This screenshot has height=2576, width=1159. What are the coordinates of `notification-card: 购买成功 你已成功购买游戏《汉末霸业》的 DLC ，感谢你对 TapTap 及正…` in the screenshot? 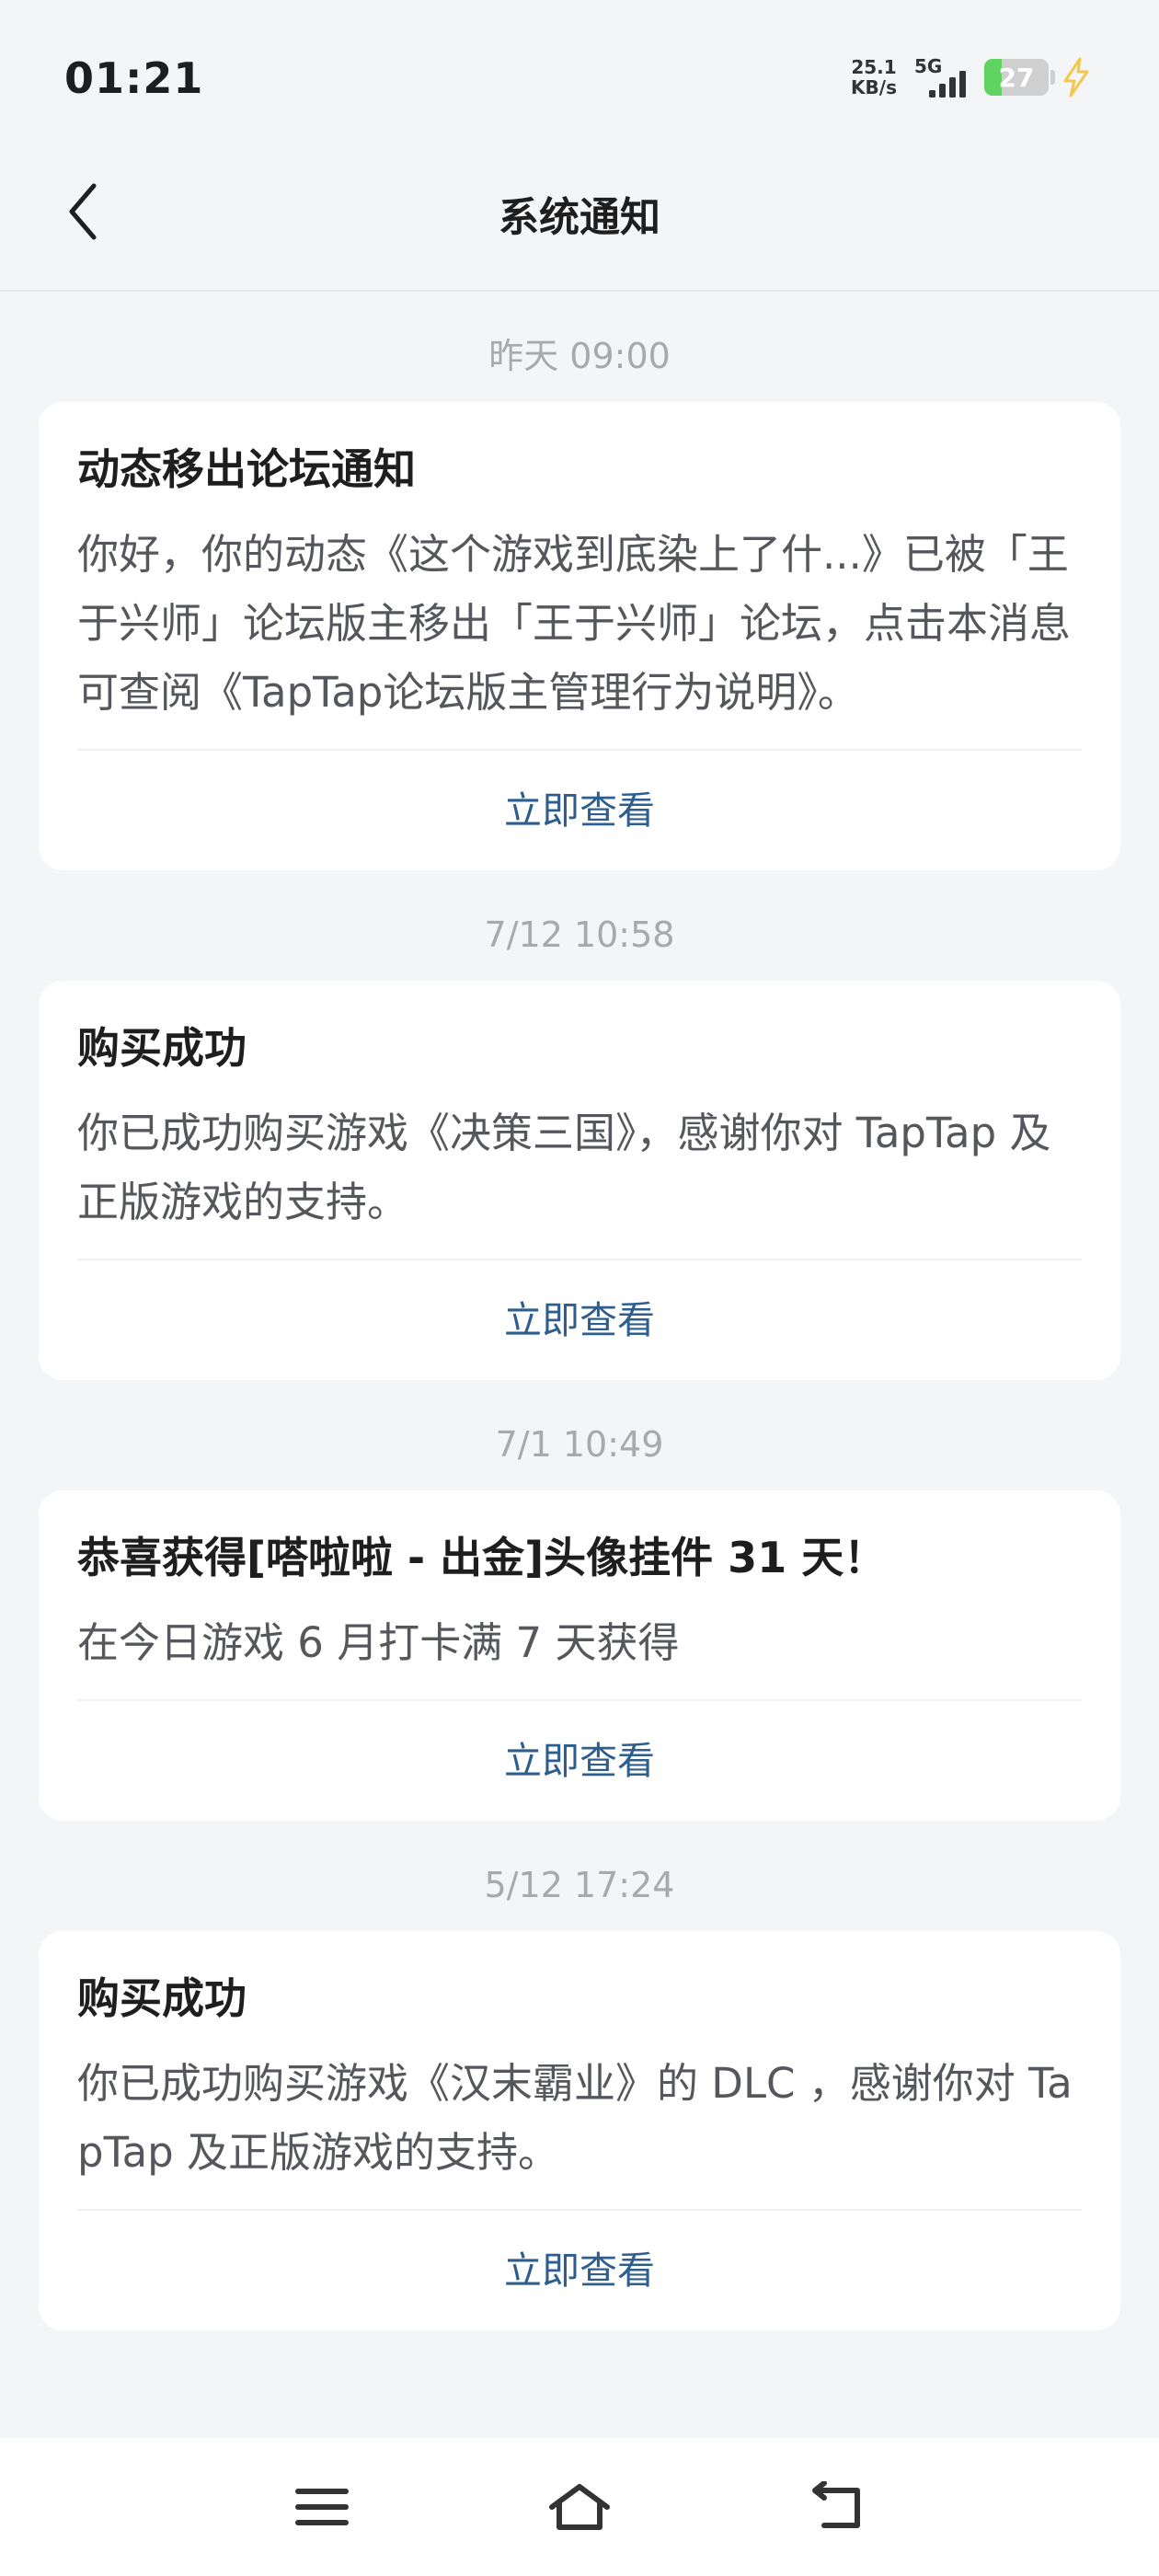 It's located at (579, 2130).